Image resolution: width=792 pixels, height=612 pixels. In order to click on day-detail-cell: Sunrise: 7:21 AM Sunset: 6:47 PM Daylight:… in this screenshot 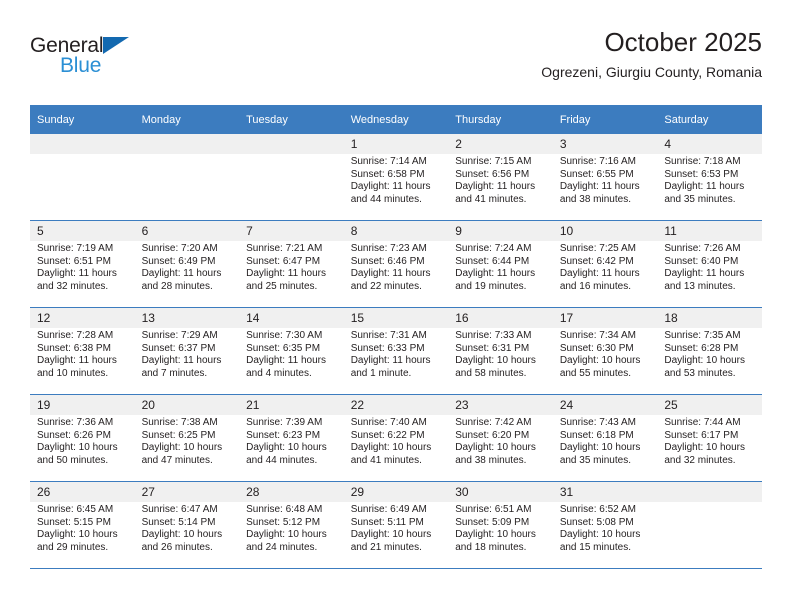, I will do `click(291, 274)`.